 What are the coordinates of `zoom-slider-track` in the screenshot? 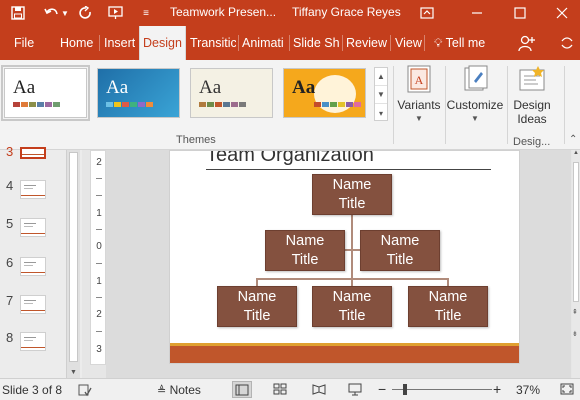 It's located at (442, 389).